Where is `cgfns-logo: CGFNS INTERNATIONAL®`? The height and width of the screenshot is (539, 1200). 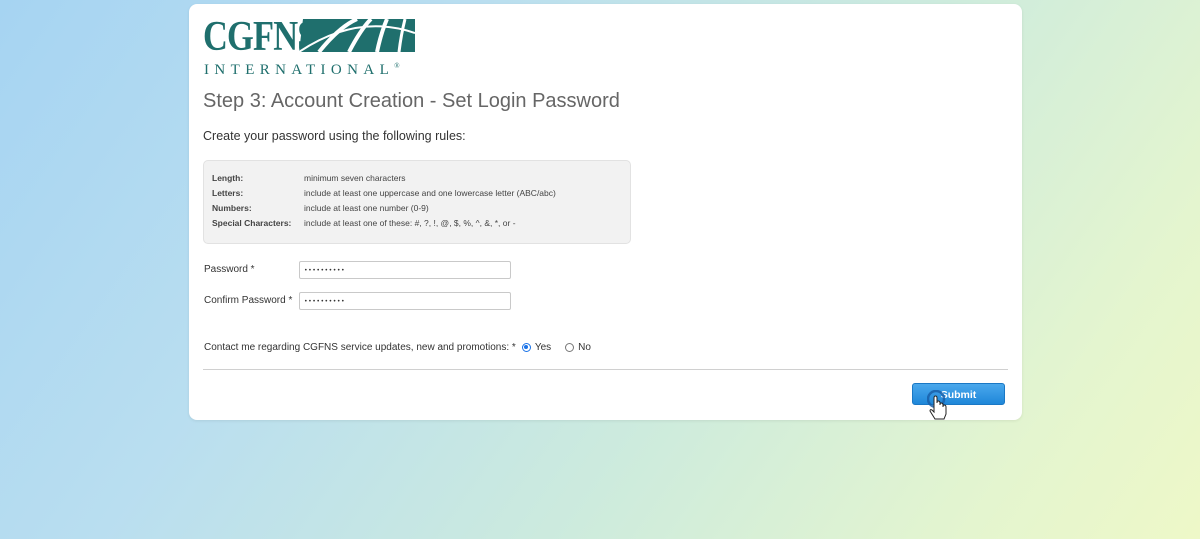 cgfns-logo: CGFNS INTERNATIONAL® is located at coordinates (309, 47).